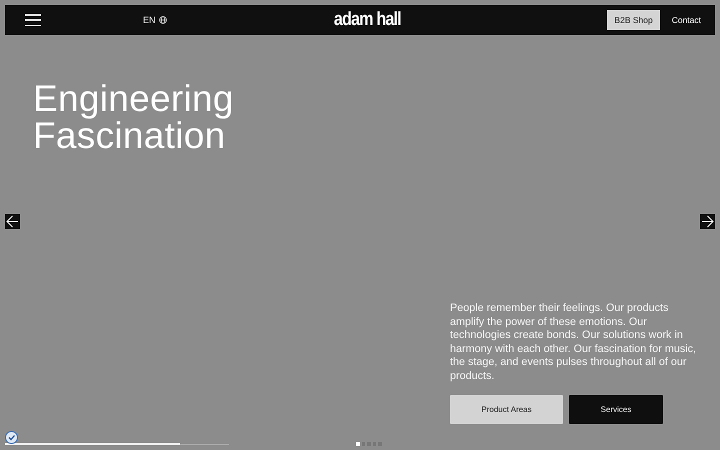 The height and width of the screenshot is (450, 720). I want to click on services-button: Services, so click(616, 409).